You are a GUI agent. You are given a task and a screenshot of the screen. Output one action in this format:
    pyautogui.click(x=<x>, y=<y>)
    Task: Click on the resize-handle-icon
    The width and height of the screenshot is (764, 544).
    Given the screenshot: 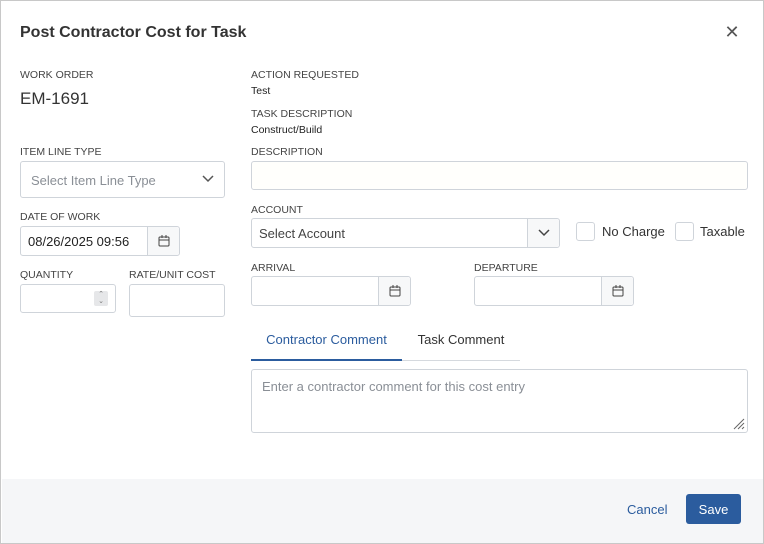 What is the action you would take?
    pyautogui.click(x=739, y=424)
    